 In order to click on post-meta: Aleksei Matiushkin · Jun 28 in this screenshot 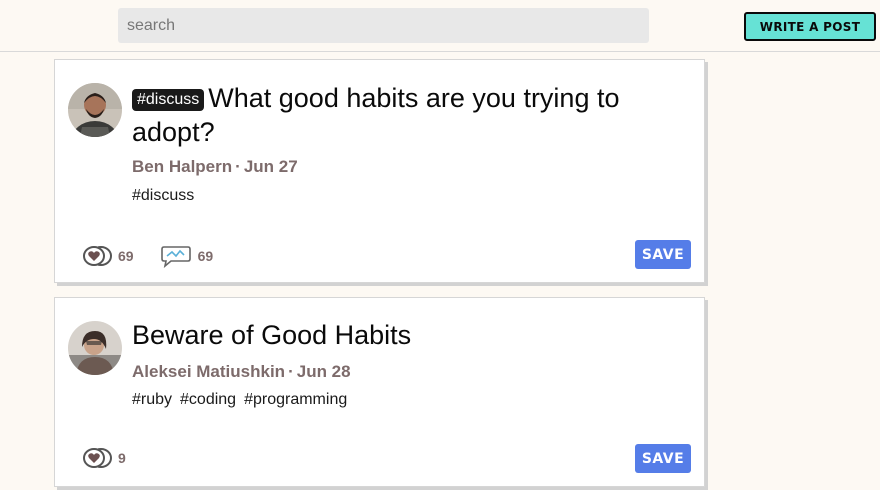, I will do `click(241, 372)`.